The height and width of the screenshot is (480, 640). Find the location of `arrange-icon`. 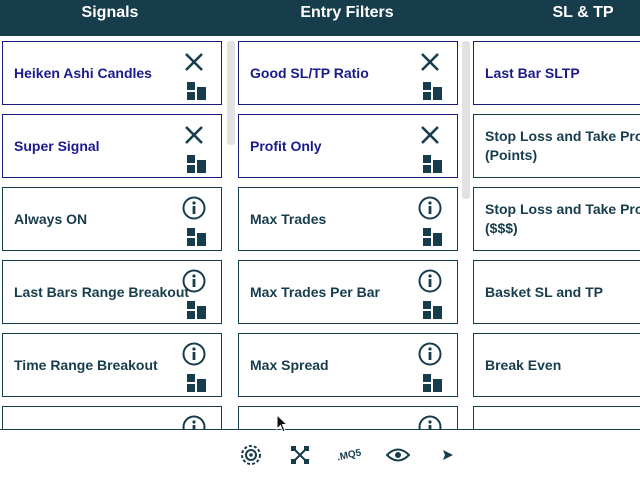

arrange-icon is located at coordinates (300, 455).